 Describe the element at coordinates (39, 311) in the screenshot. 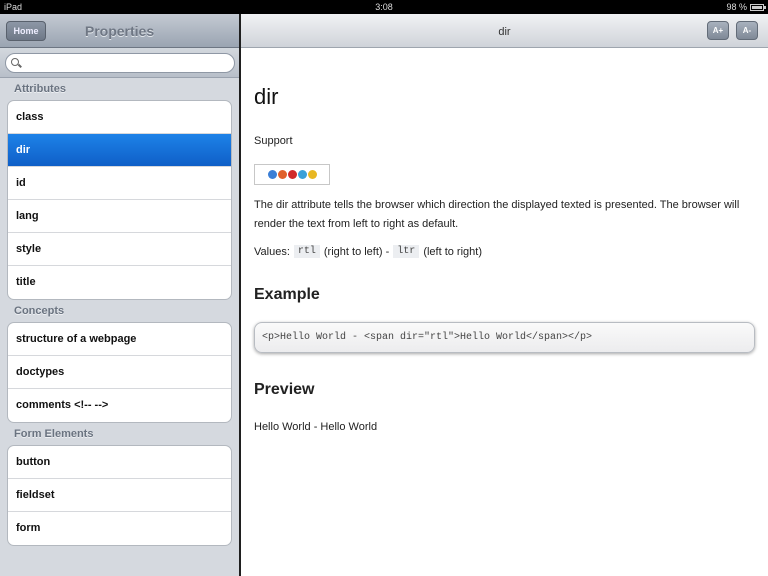

I see `section-header-concepts: Concepts` at that location.